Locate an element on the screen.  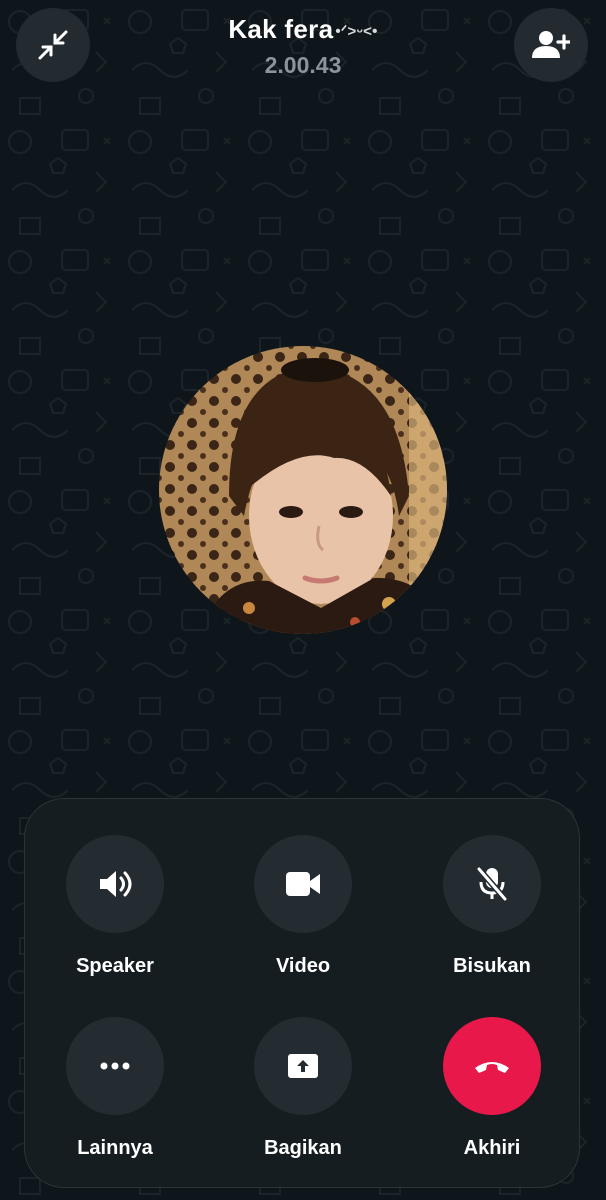
add-person-icon is located at coordinates (551, 44).